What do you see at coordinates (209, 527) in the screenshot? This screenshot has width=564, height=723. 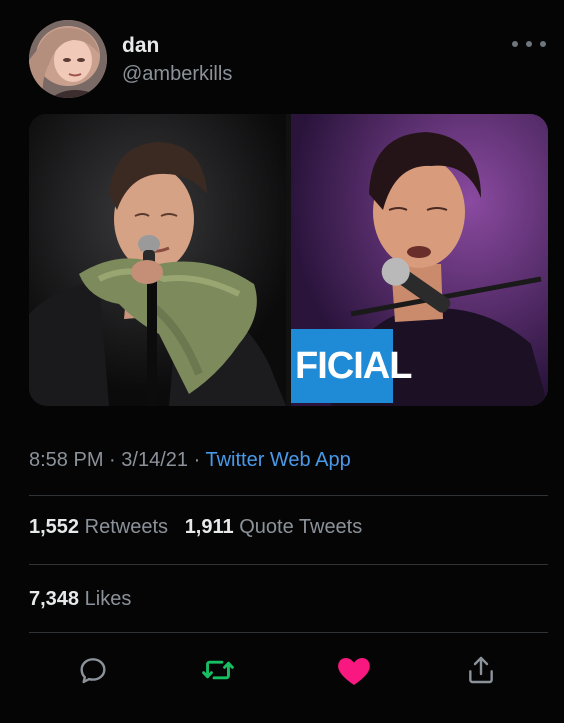 I see `quote-tweets-count: 1,911` at bounding box center [209, 527].